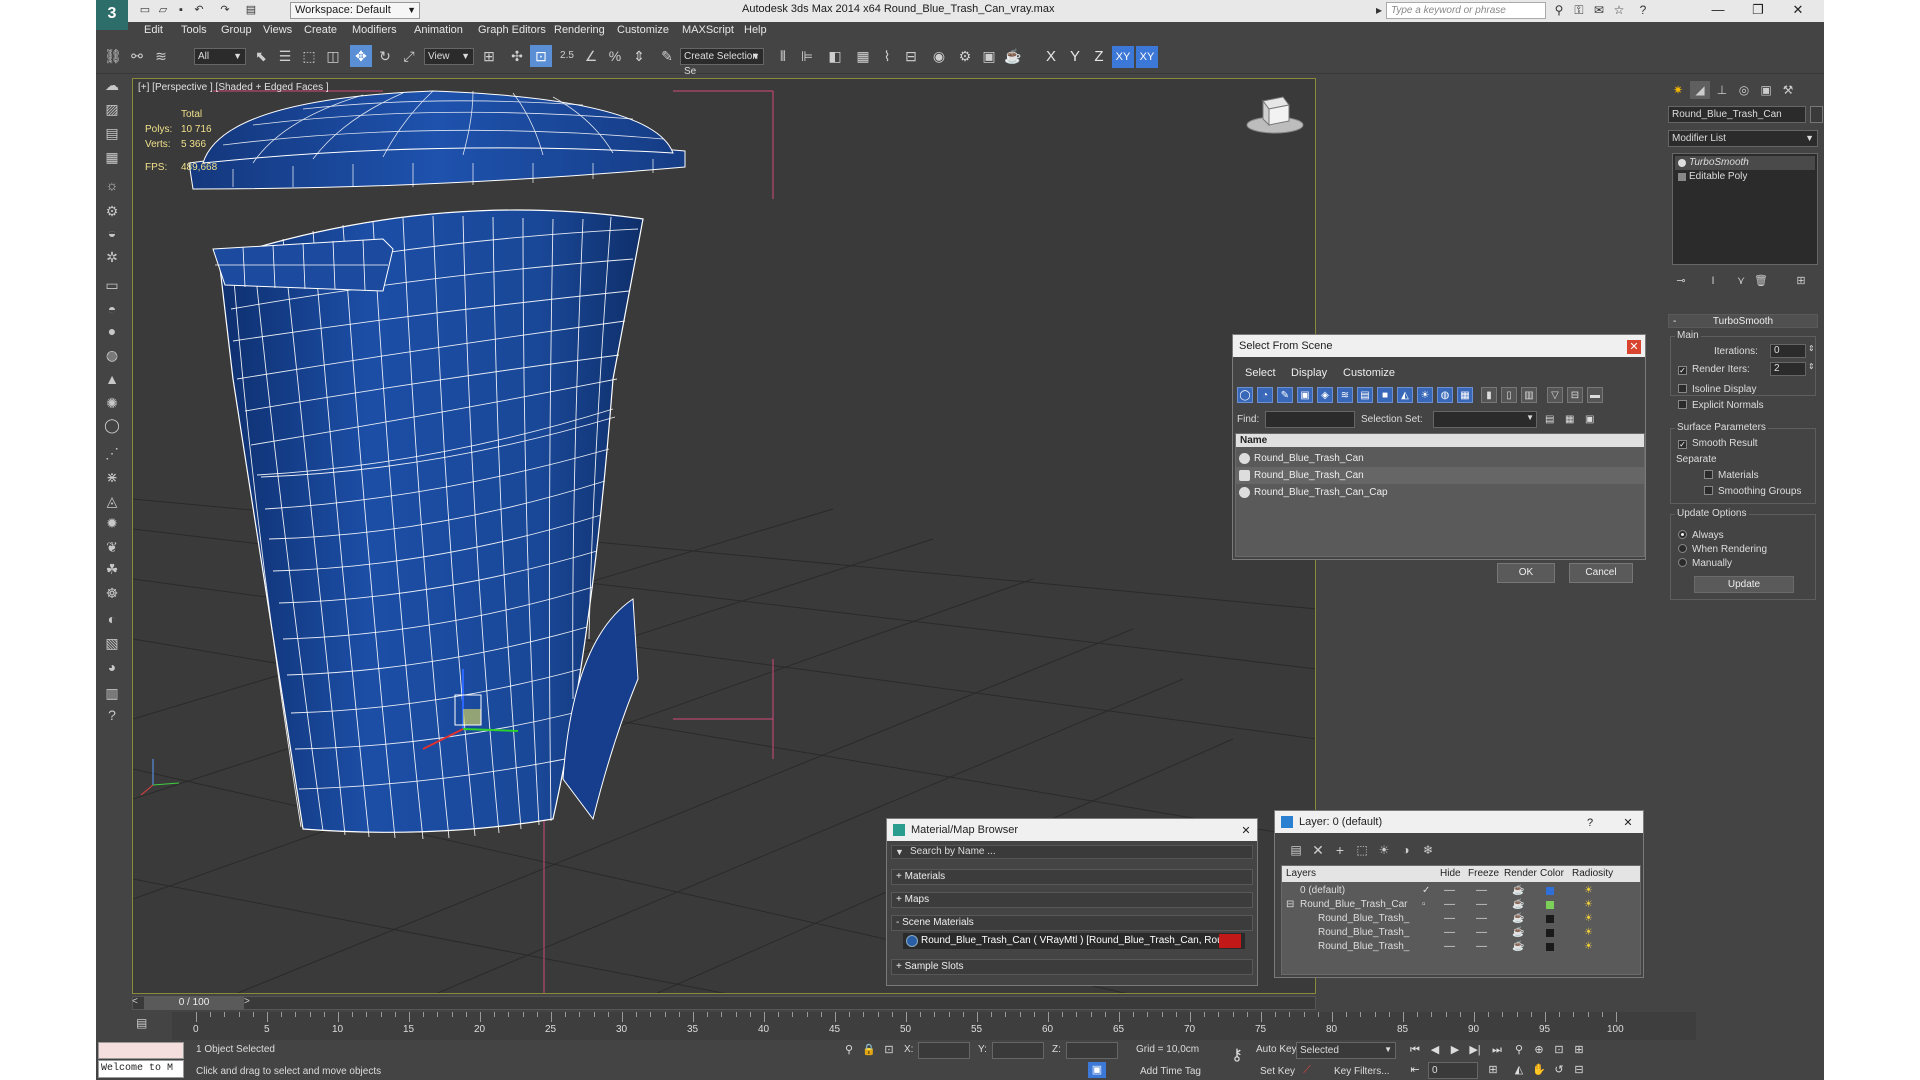 The height and width of the screenshot is (1080, 1920). What do you see at coordinates (1310, 419) in the screenshot?
I see `find-input` at bounding box center [1310, 419].